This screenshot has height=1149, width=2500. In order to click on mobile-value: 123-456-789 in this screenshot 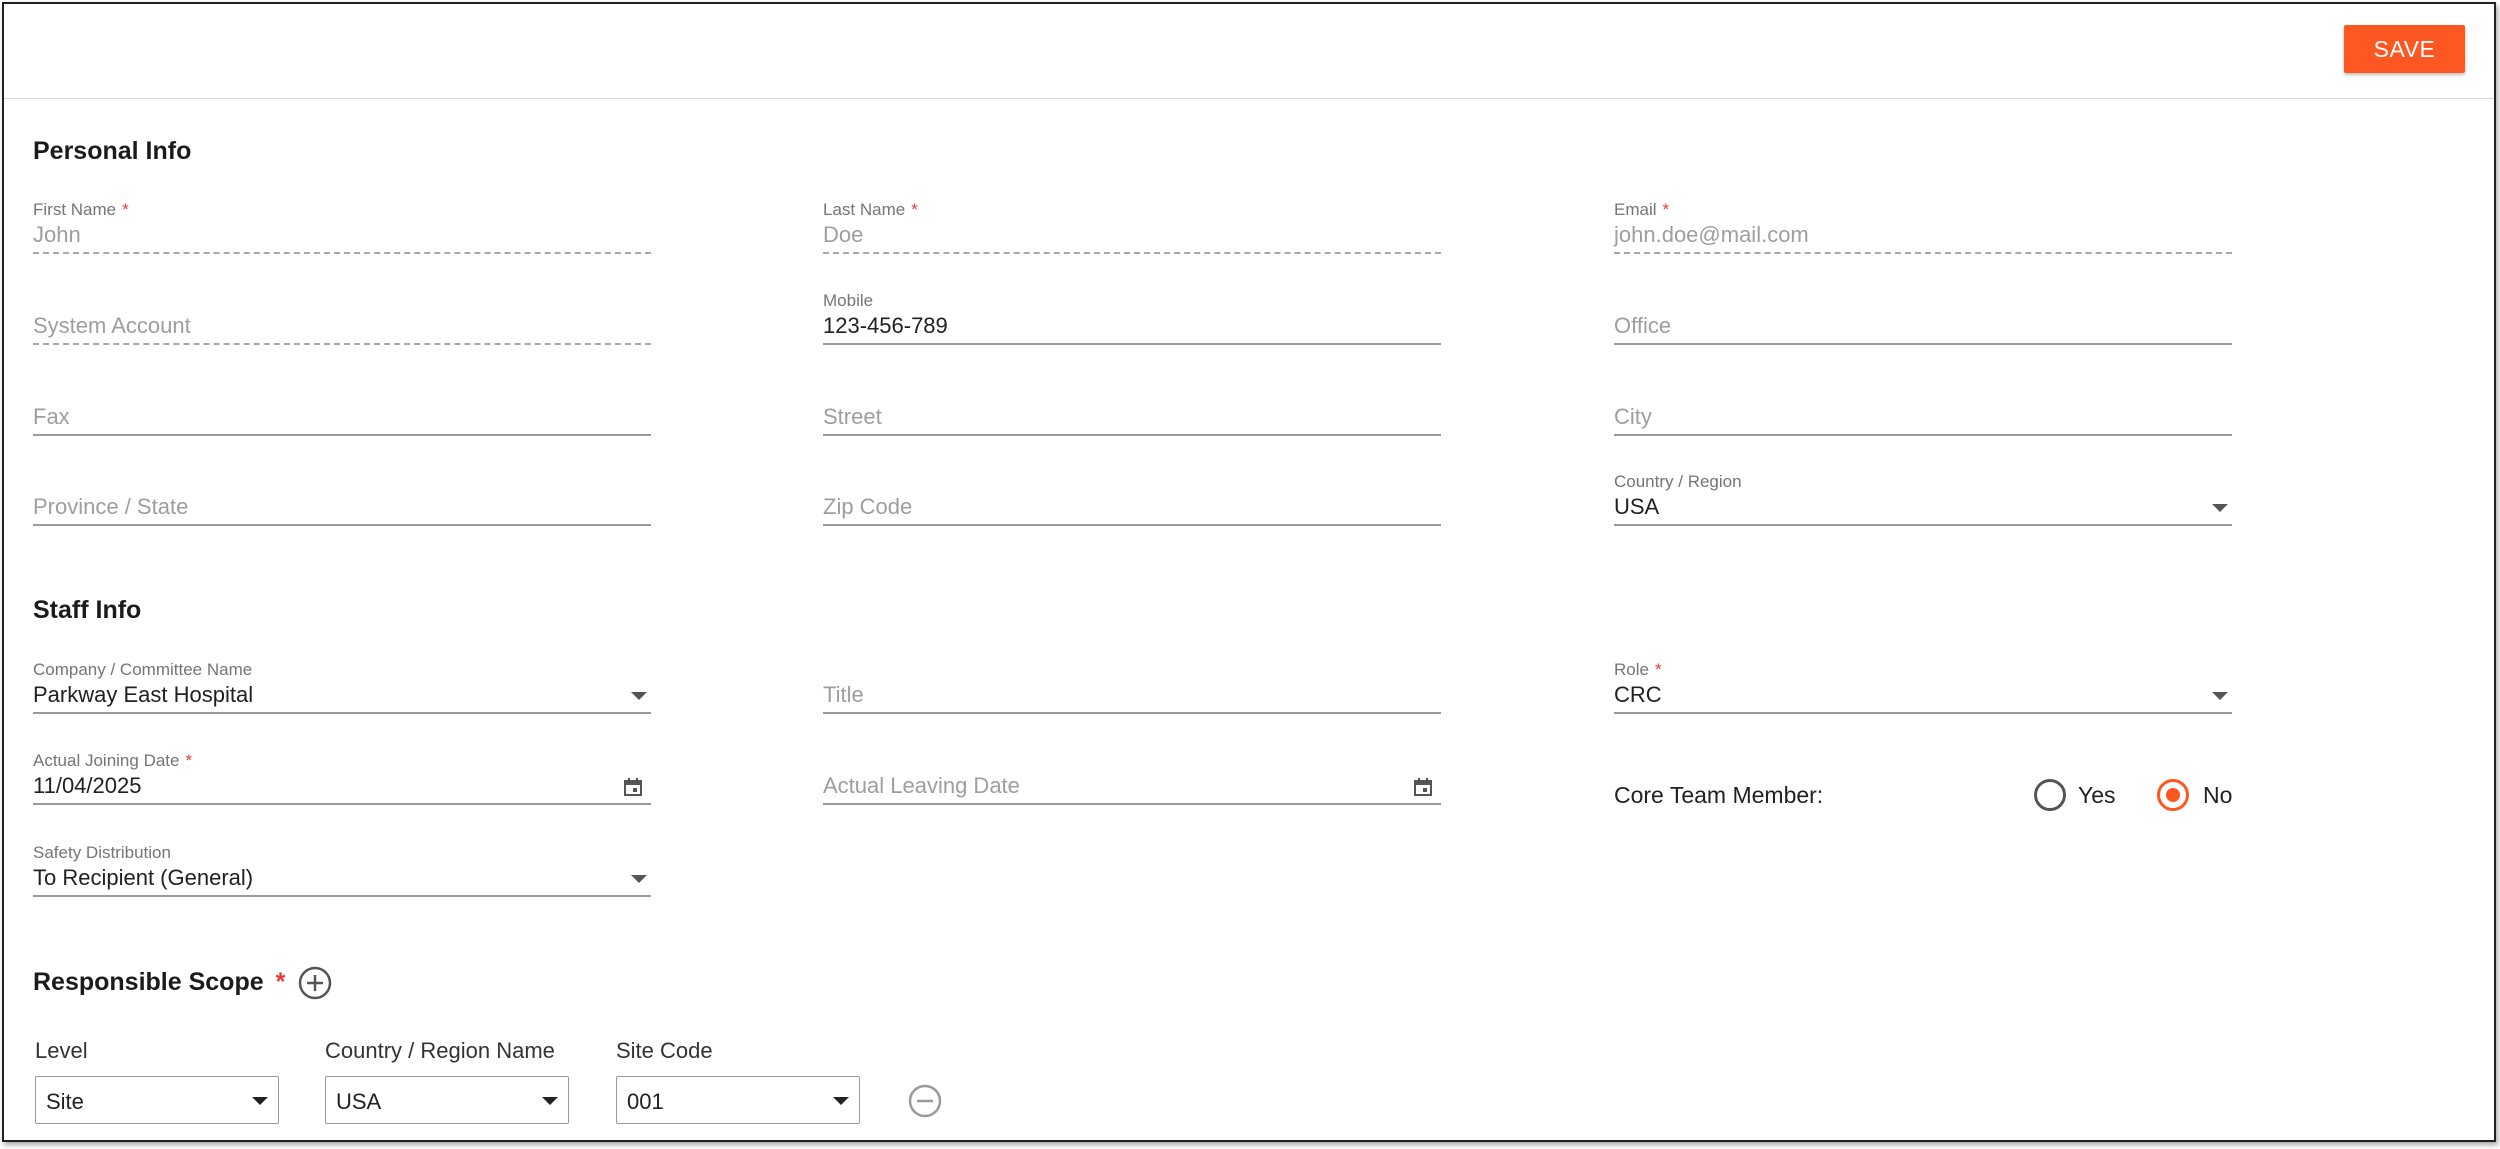, I will do `click(885, 326)`.